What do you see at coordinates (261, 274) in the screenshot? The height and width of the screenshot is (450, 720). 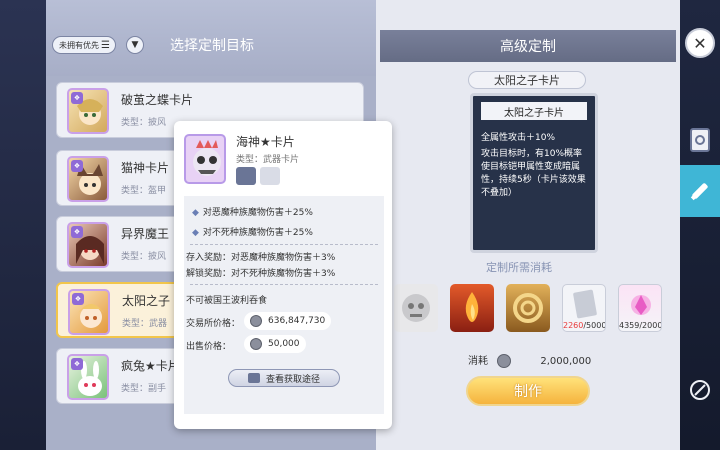 I see `unlock-bonus: 解锁奖励：对不死种族魔物伤害＋3%` at bounding box center [261, 274].